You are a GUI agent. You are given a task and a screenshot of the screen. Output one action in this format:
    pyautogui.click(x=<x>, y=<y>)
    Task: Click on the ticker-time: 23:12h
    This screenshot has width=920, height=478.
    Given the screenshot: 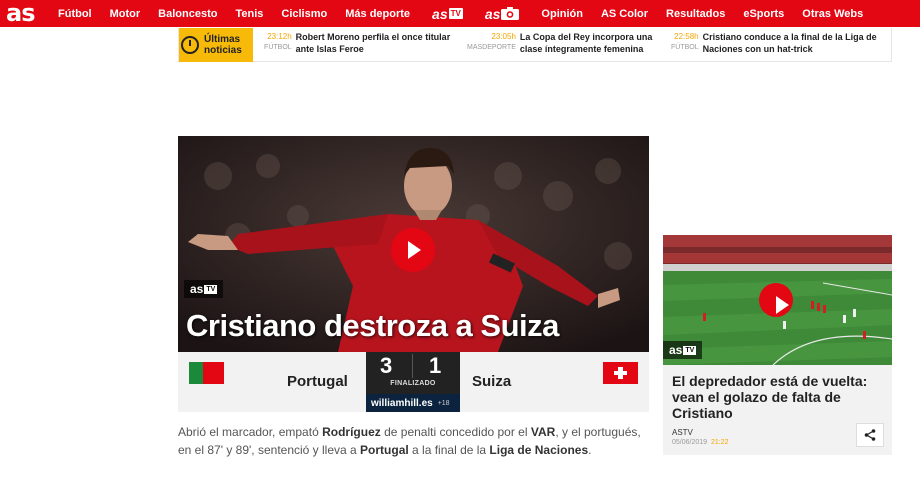 What is the action you would take?
    pyautogui.click(x=279, y=36)
    